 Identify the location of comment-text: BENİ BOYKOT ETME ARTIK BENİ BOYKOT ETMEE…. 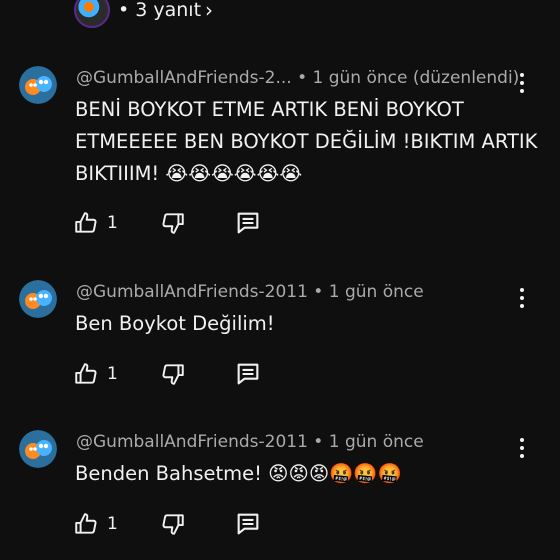
(309, 141).